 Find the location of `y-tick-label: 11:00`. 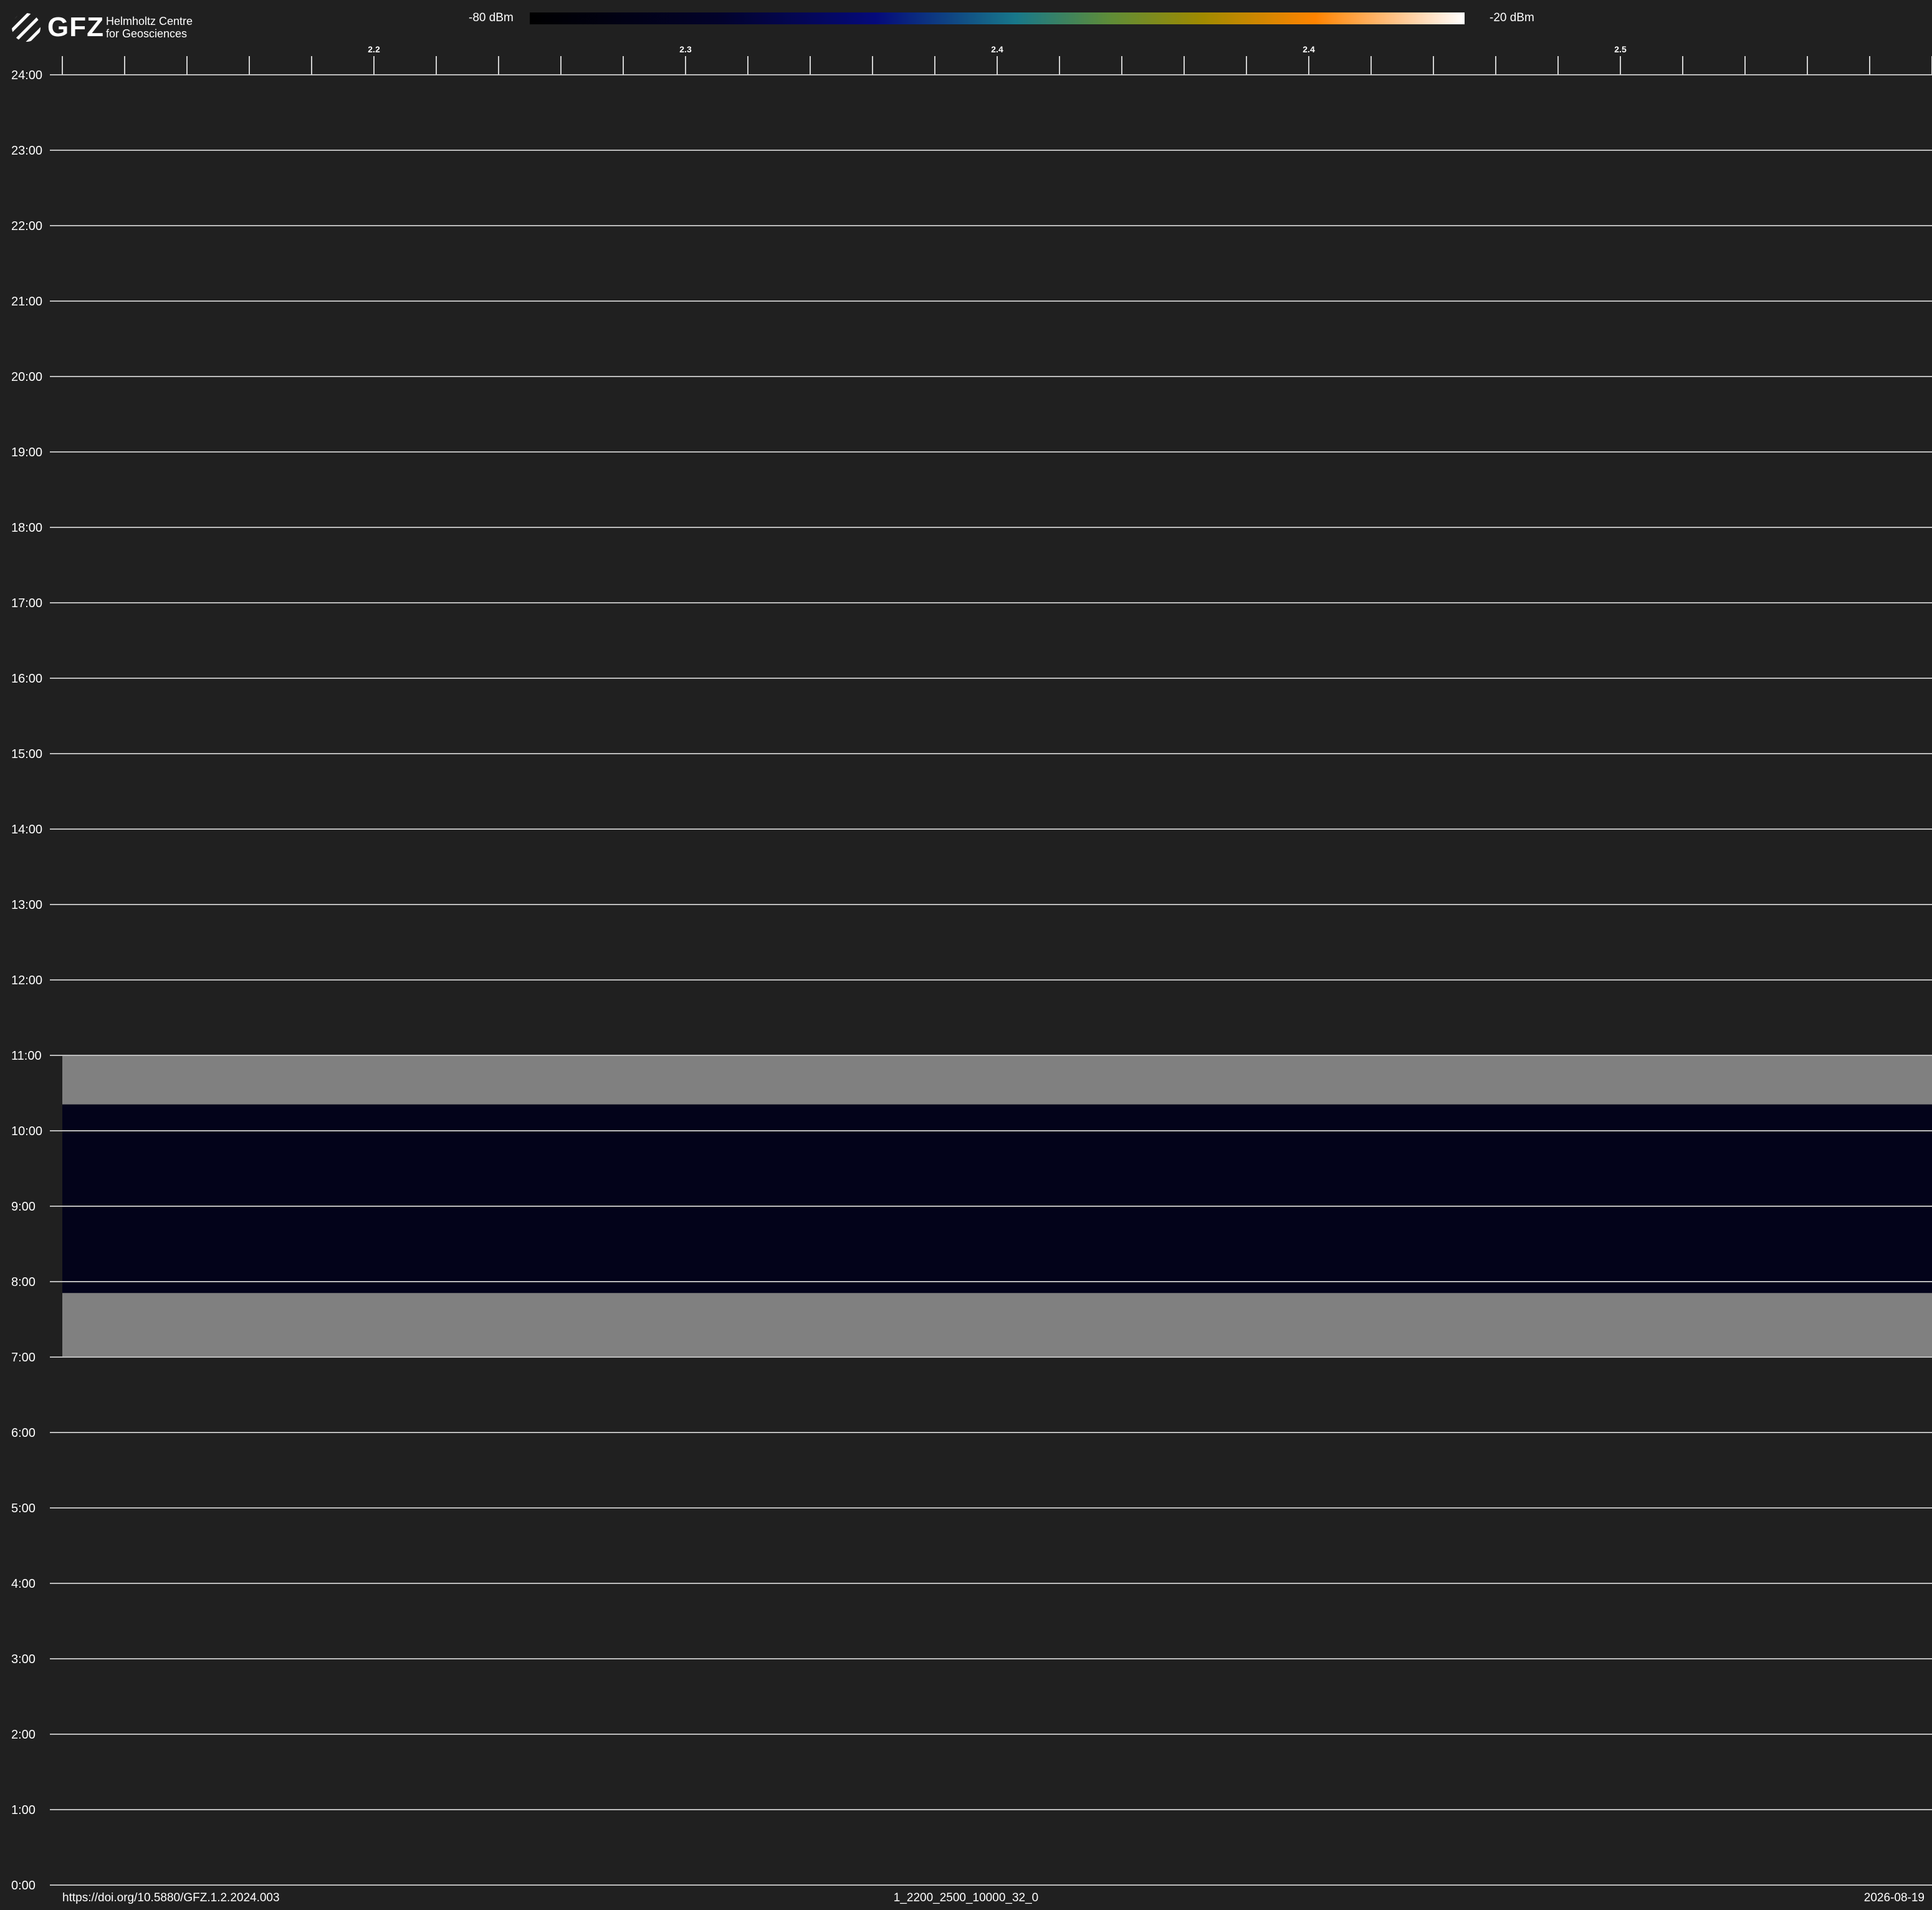

y-tick-label: 11:00 is located at coordinates (26, 1056).